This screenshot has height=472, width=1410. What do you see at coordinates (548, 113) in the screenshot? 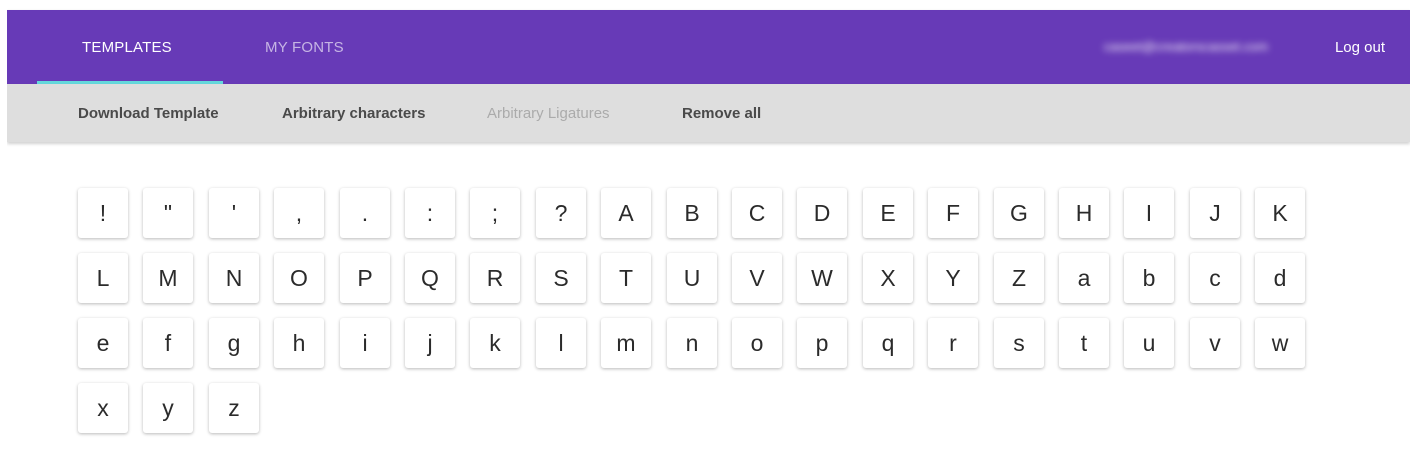
I see `arbitrary-ligatures-button: Arbitrary Ligatures` at bounding box center [548, 113].